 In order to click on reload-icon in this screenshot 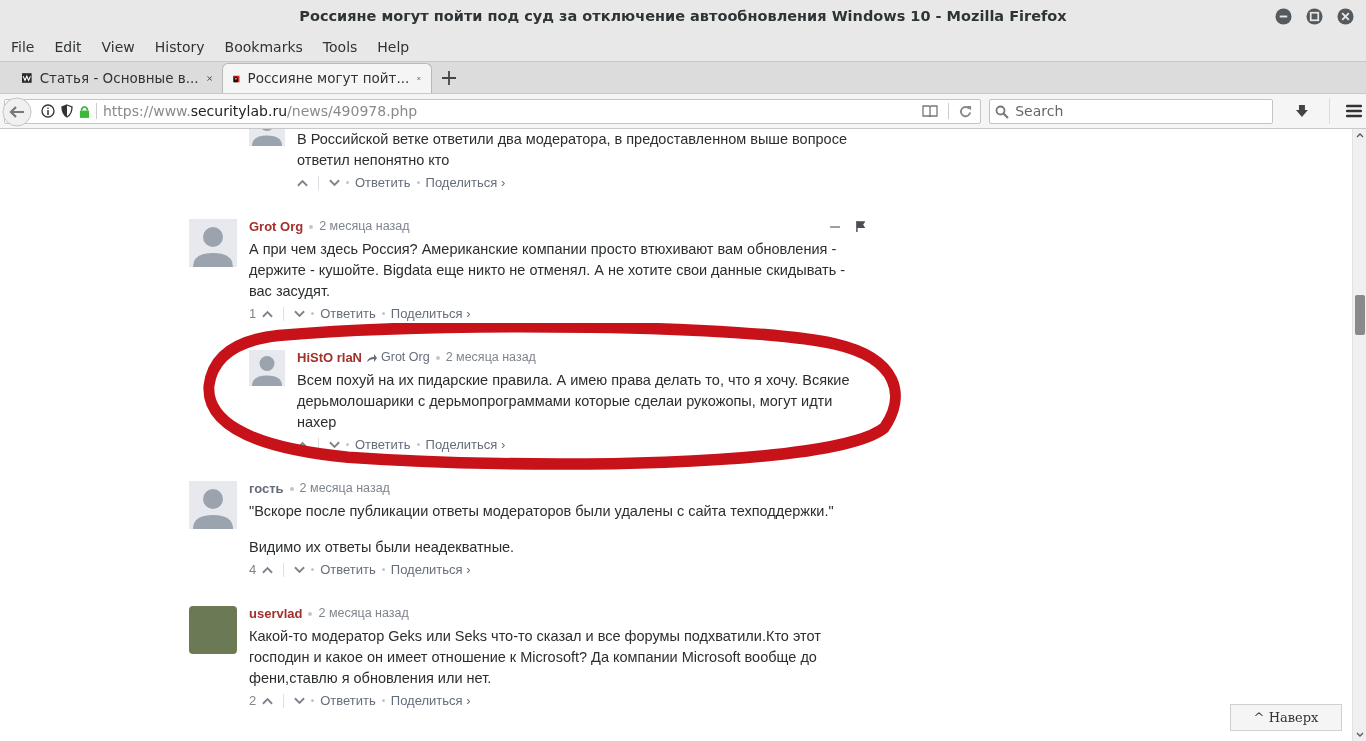, I will do `click(966, 111)`.